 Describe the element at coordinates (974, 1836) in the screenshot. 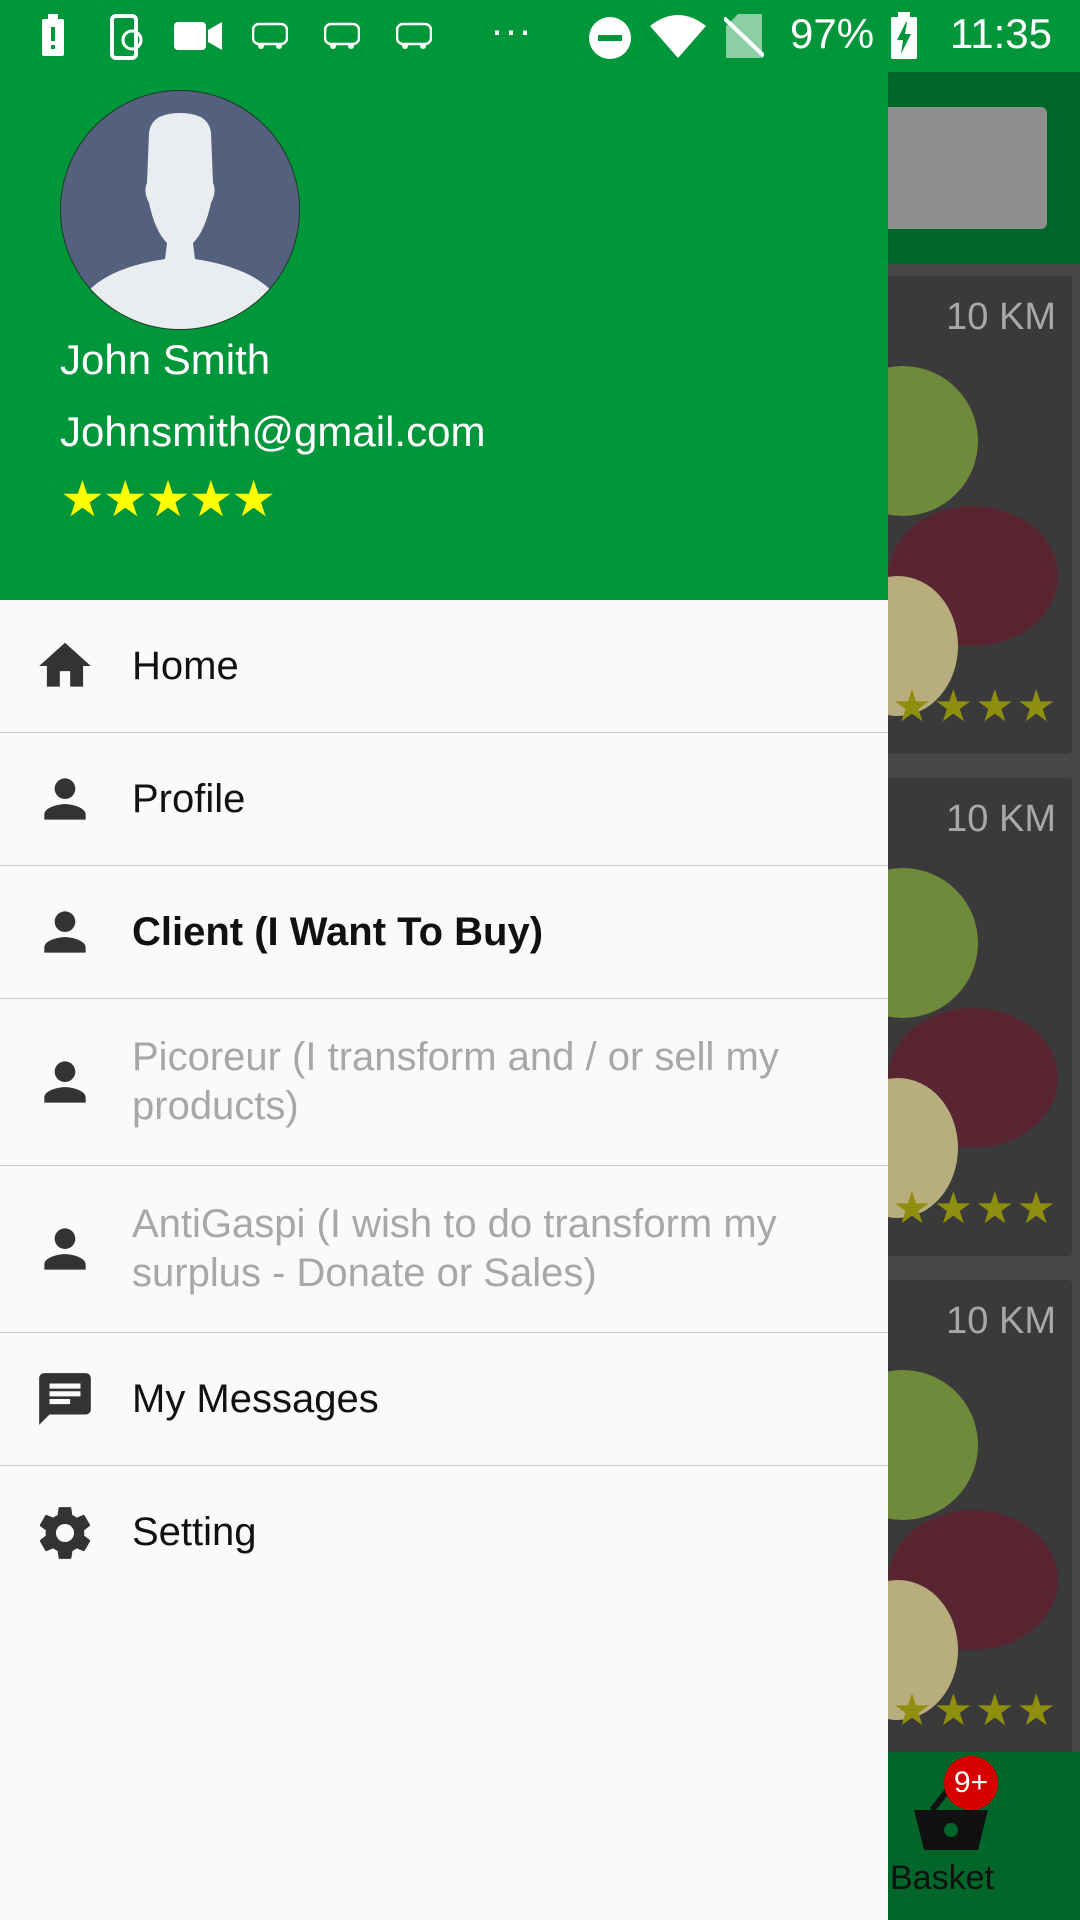

I see `bottom-navigation: 9+ Basket` at that location.